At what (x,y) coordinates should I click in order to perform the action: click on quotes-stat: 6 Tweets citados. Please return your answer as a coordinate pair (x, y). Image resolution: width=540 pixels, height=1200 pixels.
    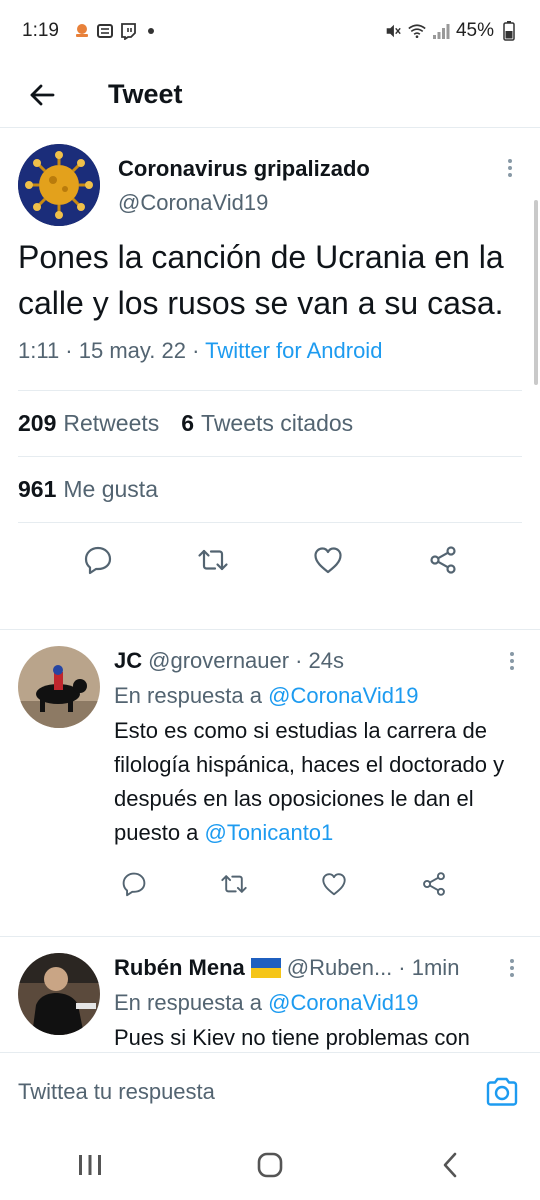
    Looking at the image, I should click on (267, 423).